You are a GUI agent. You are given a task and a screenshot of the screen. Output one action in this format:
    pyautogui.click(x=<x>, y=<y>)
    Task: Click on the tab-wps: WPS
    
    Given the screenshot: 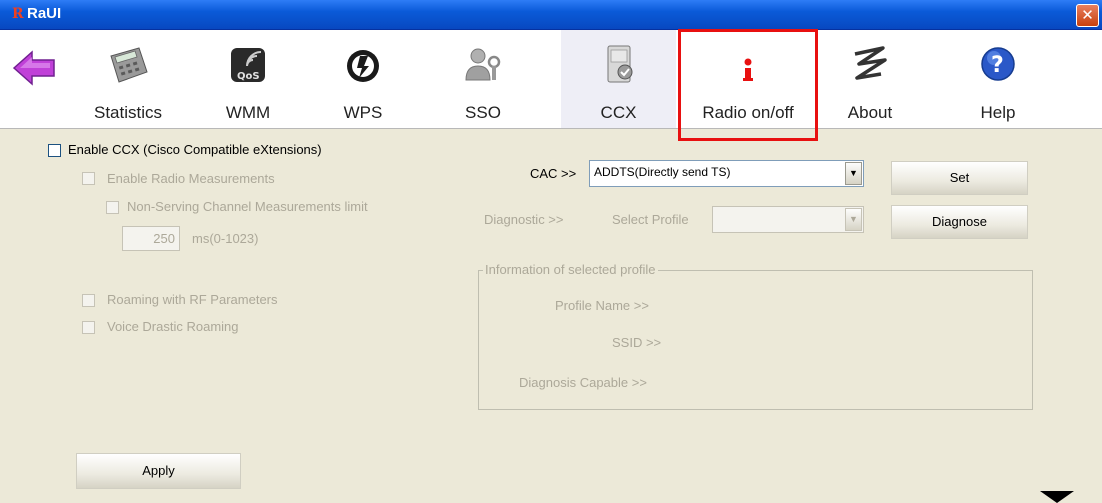 What is the action you would take?
    pyautogui.click(x=363, y=79)
    